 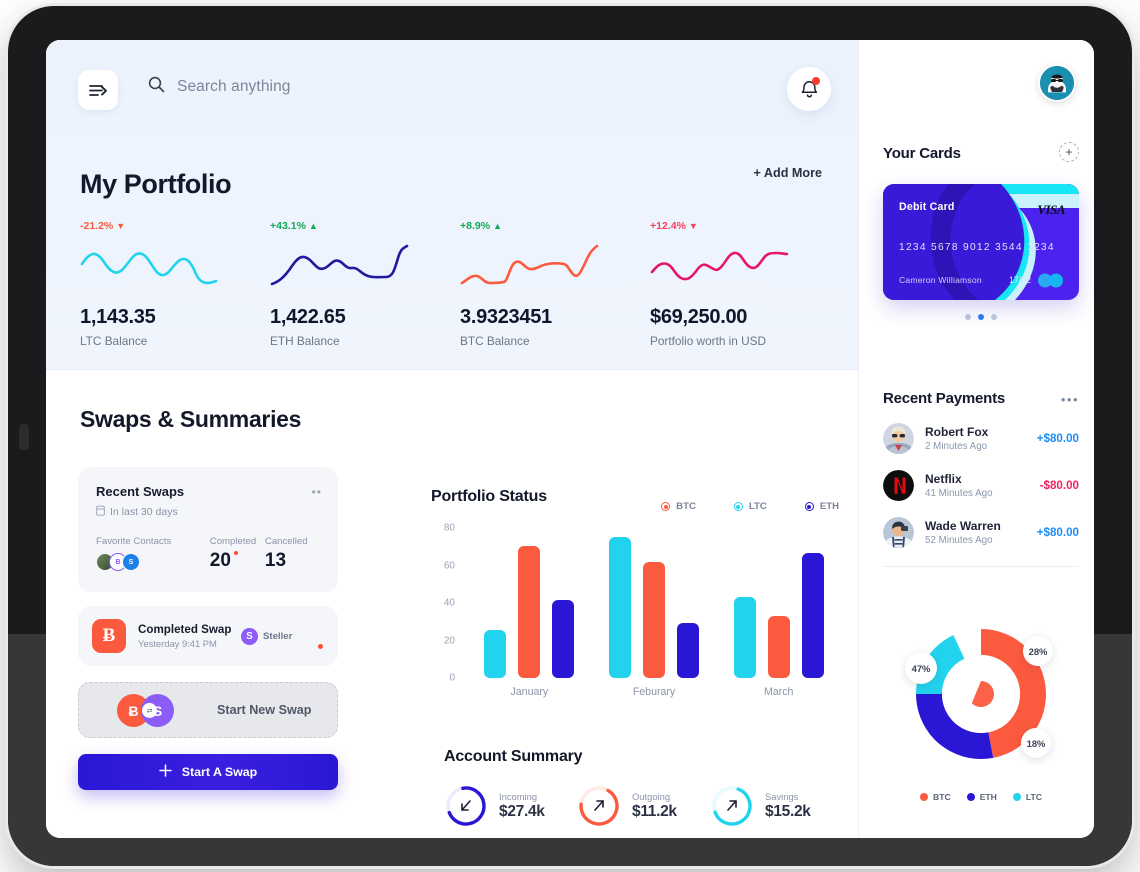 What do you see at coordinates (944, 398) in the screenshot?
I see `recent-payments-title: Recent Payments` at bounding box center [944, 398].